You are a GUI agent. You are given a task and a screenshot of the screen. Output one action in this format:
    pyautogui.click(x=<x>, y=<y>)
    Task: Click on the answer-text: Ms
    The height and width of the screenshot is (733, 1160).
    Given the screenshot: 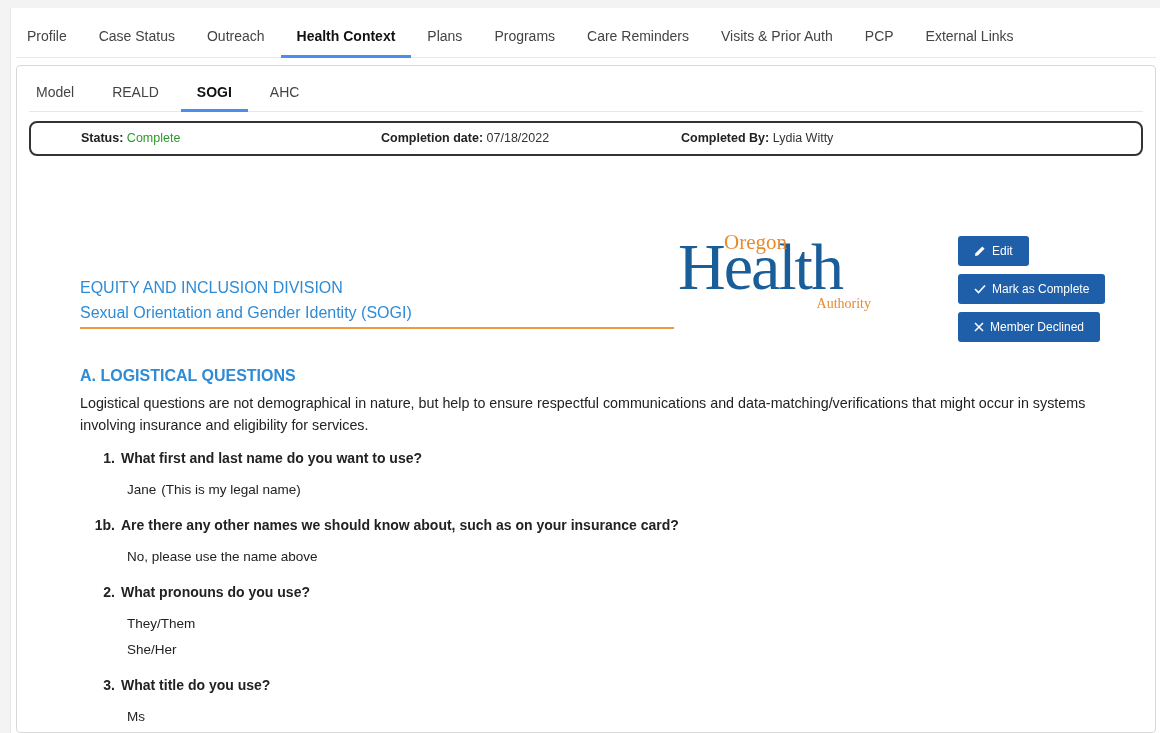 What is the action you would take?
    pyautogui.click(x=136, y=716)
    